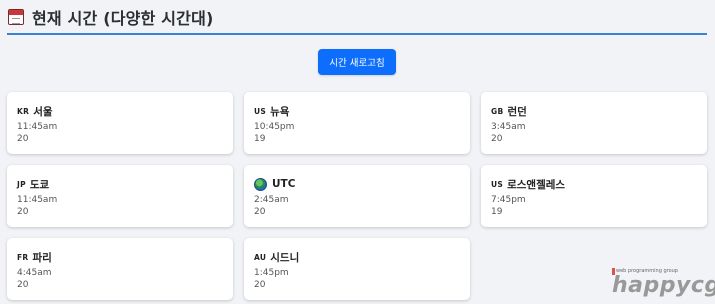  Describe the element at coordinates (271, 273) in the screenshot. I see `local-time: 1:45pm` at that location.